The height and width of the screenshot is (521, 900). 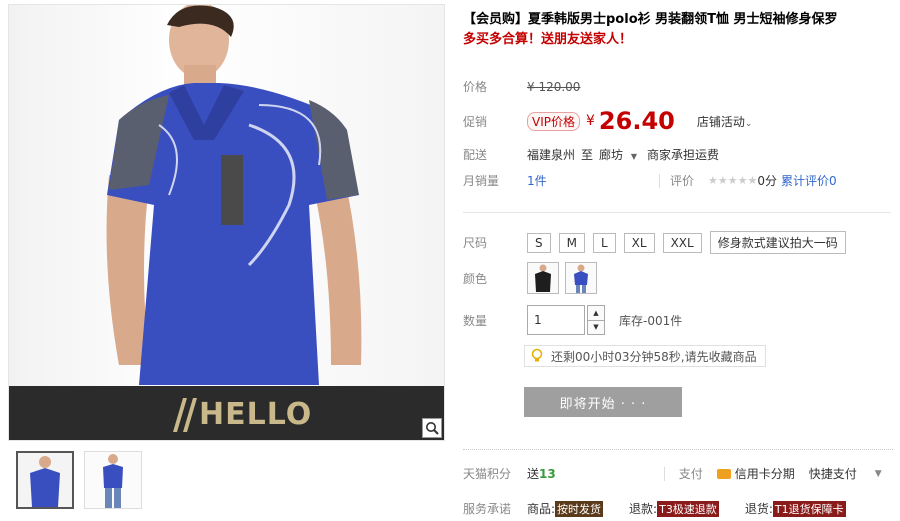 I want to click on service-row: 服务承诺 商品: 按时发货 退款: T3极速退款 退货: T1退货保障卡, so click(x=654, y=508).